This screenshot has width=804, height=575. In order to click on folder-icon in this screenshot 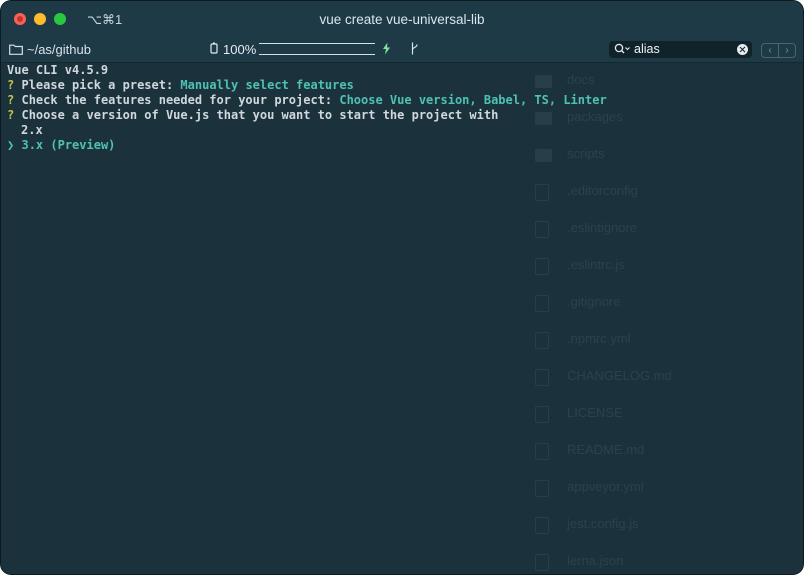, I will do `click(16, 49)`.